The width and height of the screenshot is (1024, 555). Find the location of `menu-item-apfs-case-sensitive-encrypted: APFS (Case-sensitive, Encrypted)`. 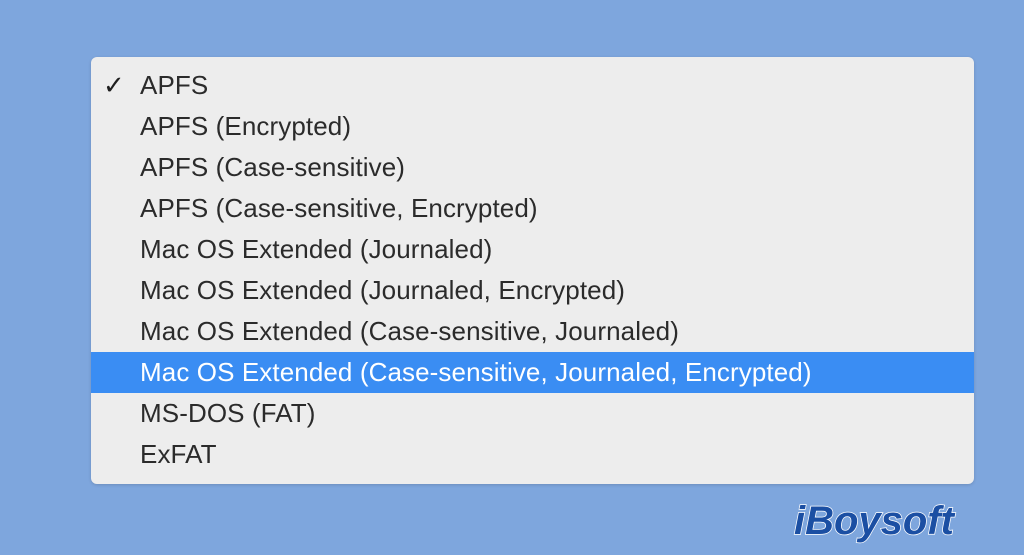

menu-item-apfs-case-sensitive-encrypted: APFS (Case-sensitive, Encrypted) is located at coordinates (532, 208).